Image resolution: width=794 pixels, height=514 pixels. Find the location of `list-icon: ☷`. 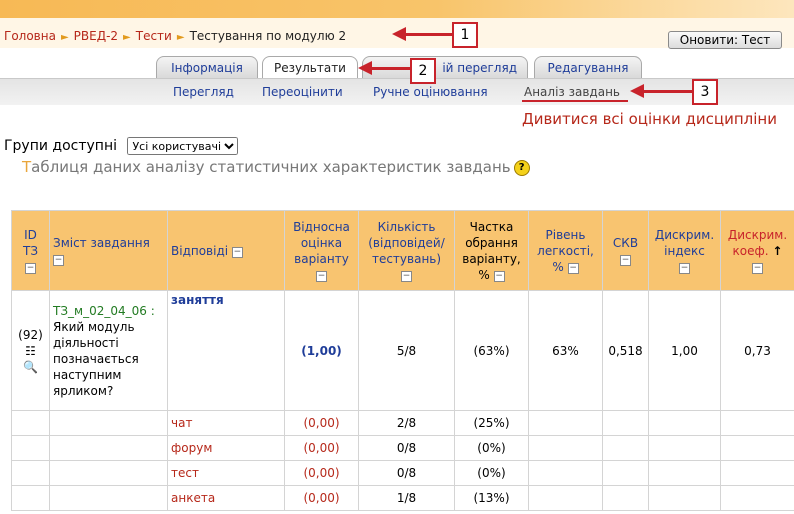

list-icon: ☷ is located at coordinates (30, 351).